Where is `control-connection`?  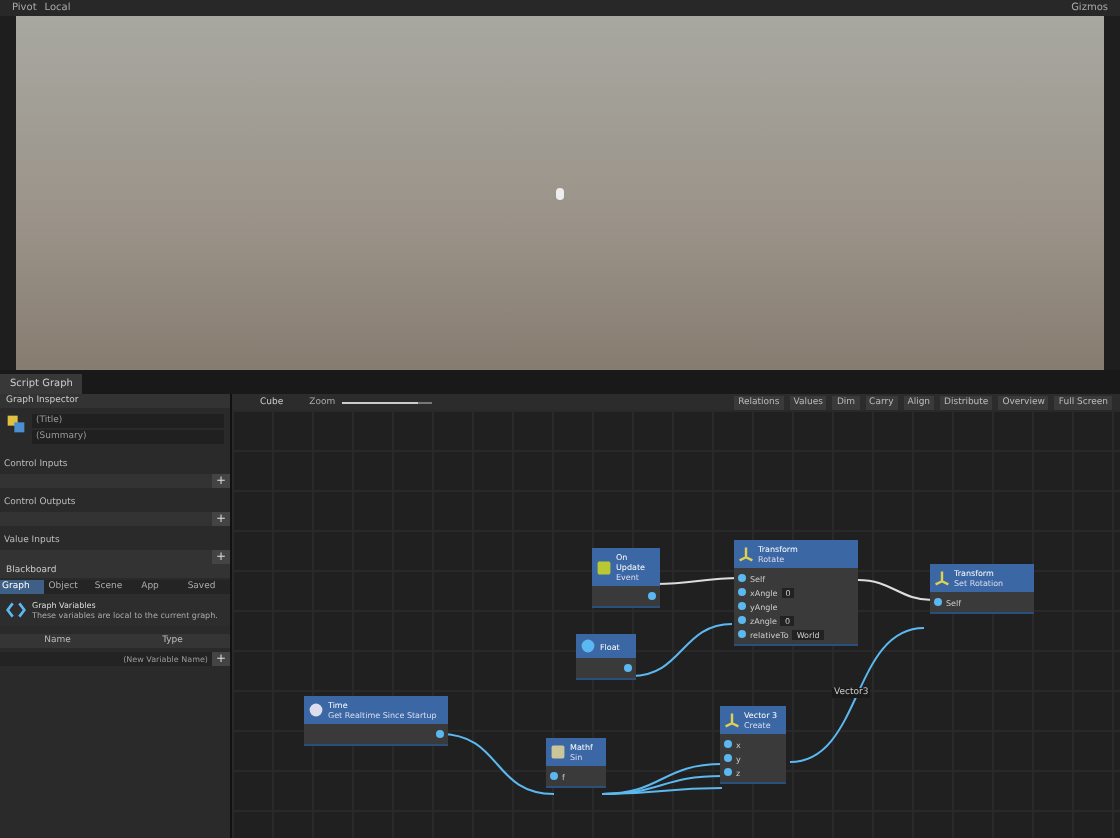 control-connection is located at coordinates (895, 590).